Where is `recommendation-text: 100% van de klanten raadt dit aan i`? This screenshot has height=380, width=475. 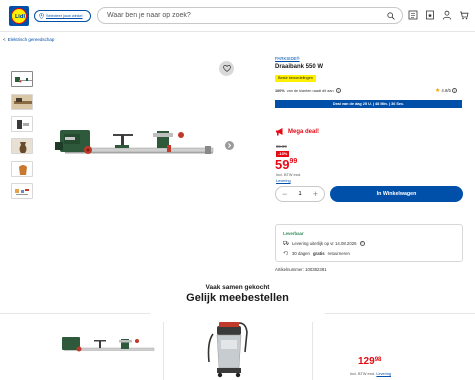
recommendation-text: 100% van de klanten raadt dit aan i is located at coordinates (308, 90).